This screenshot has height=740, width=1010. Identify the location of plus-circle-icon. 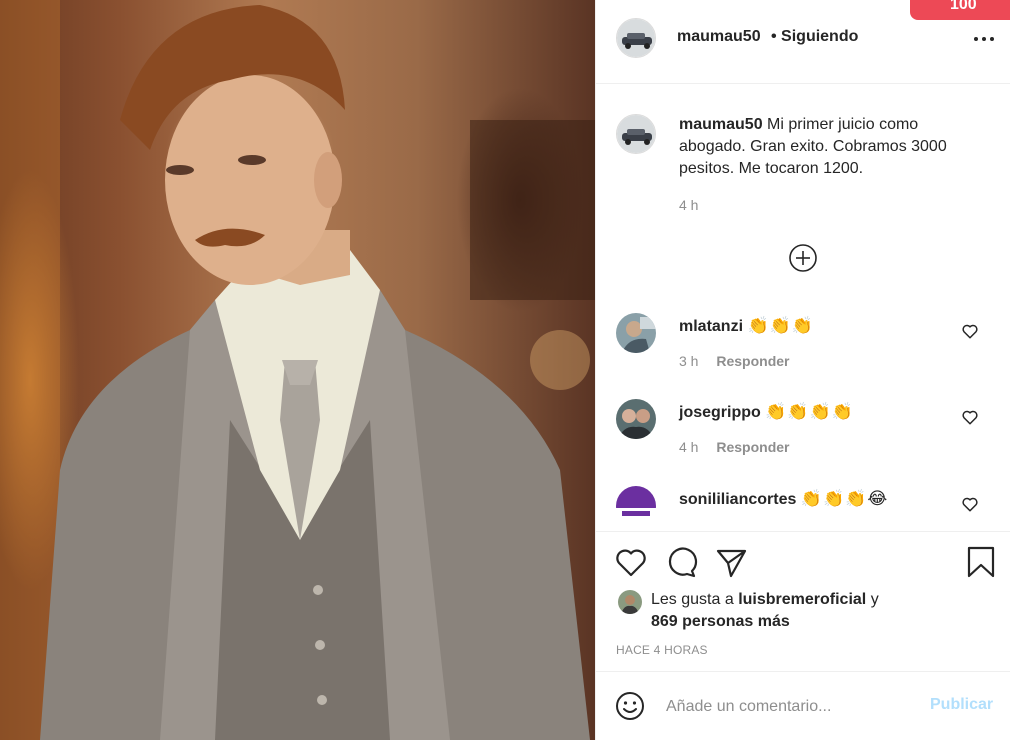
(803, 258).